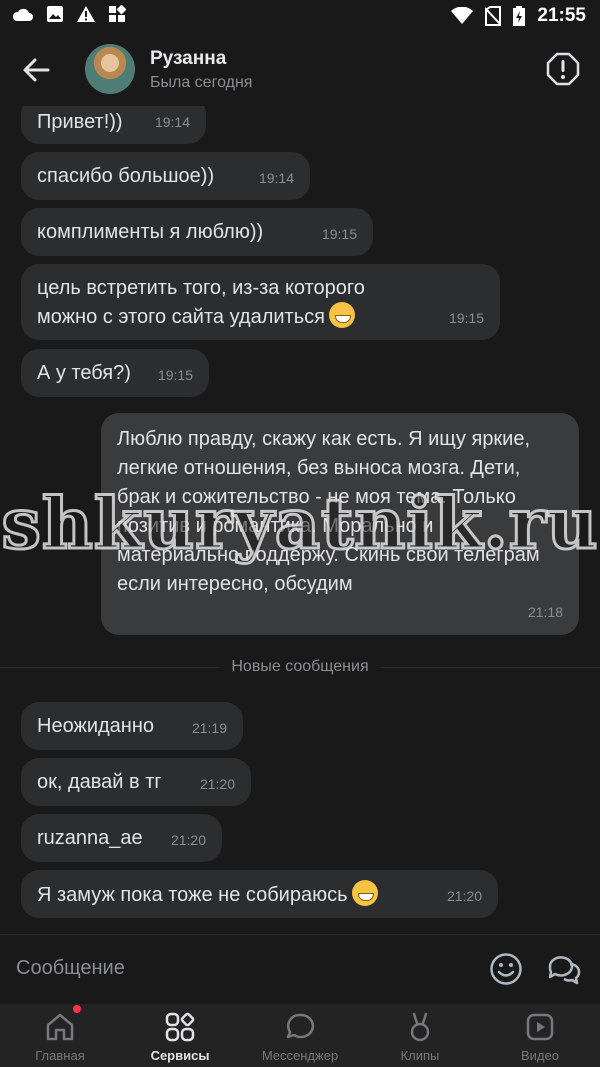 The image size is (600, 1067). What do you see at coordinates (341, 315) in the screenshot?
I see `grinning-emoji-icon` at bounding box center [341, 315].